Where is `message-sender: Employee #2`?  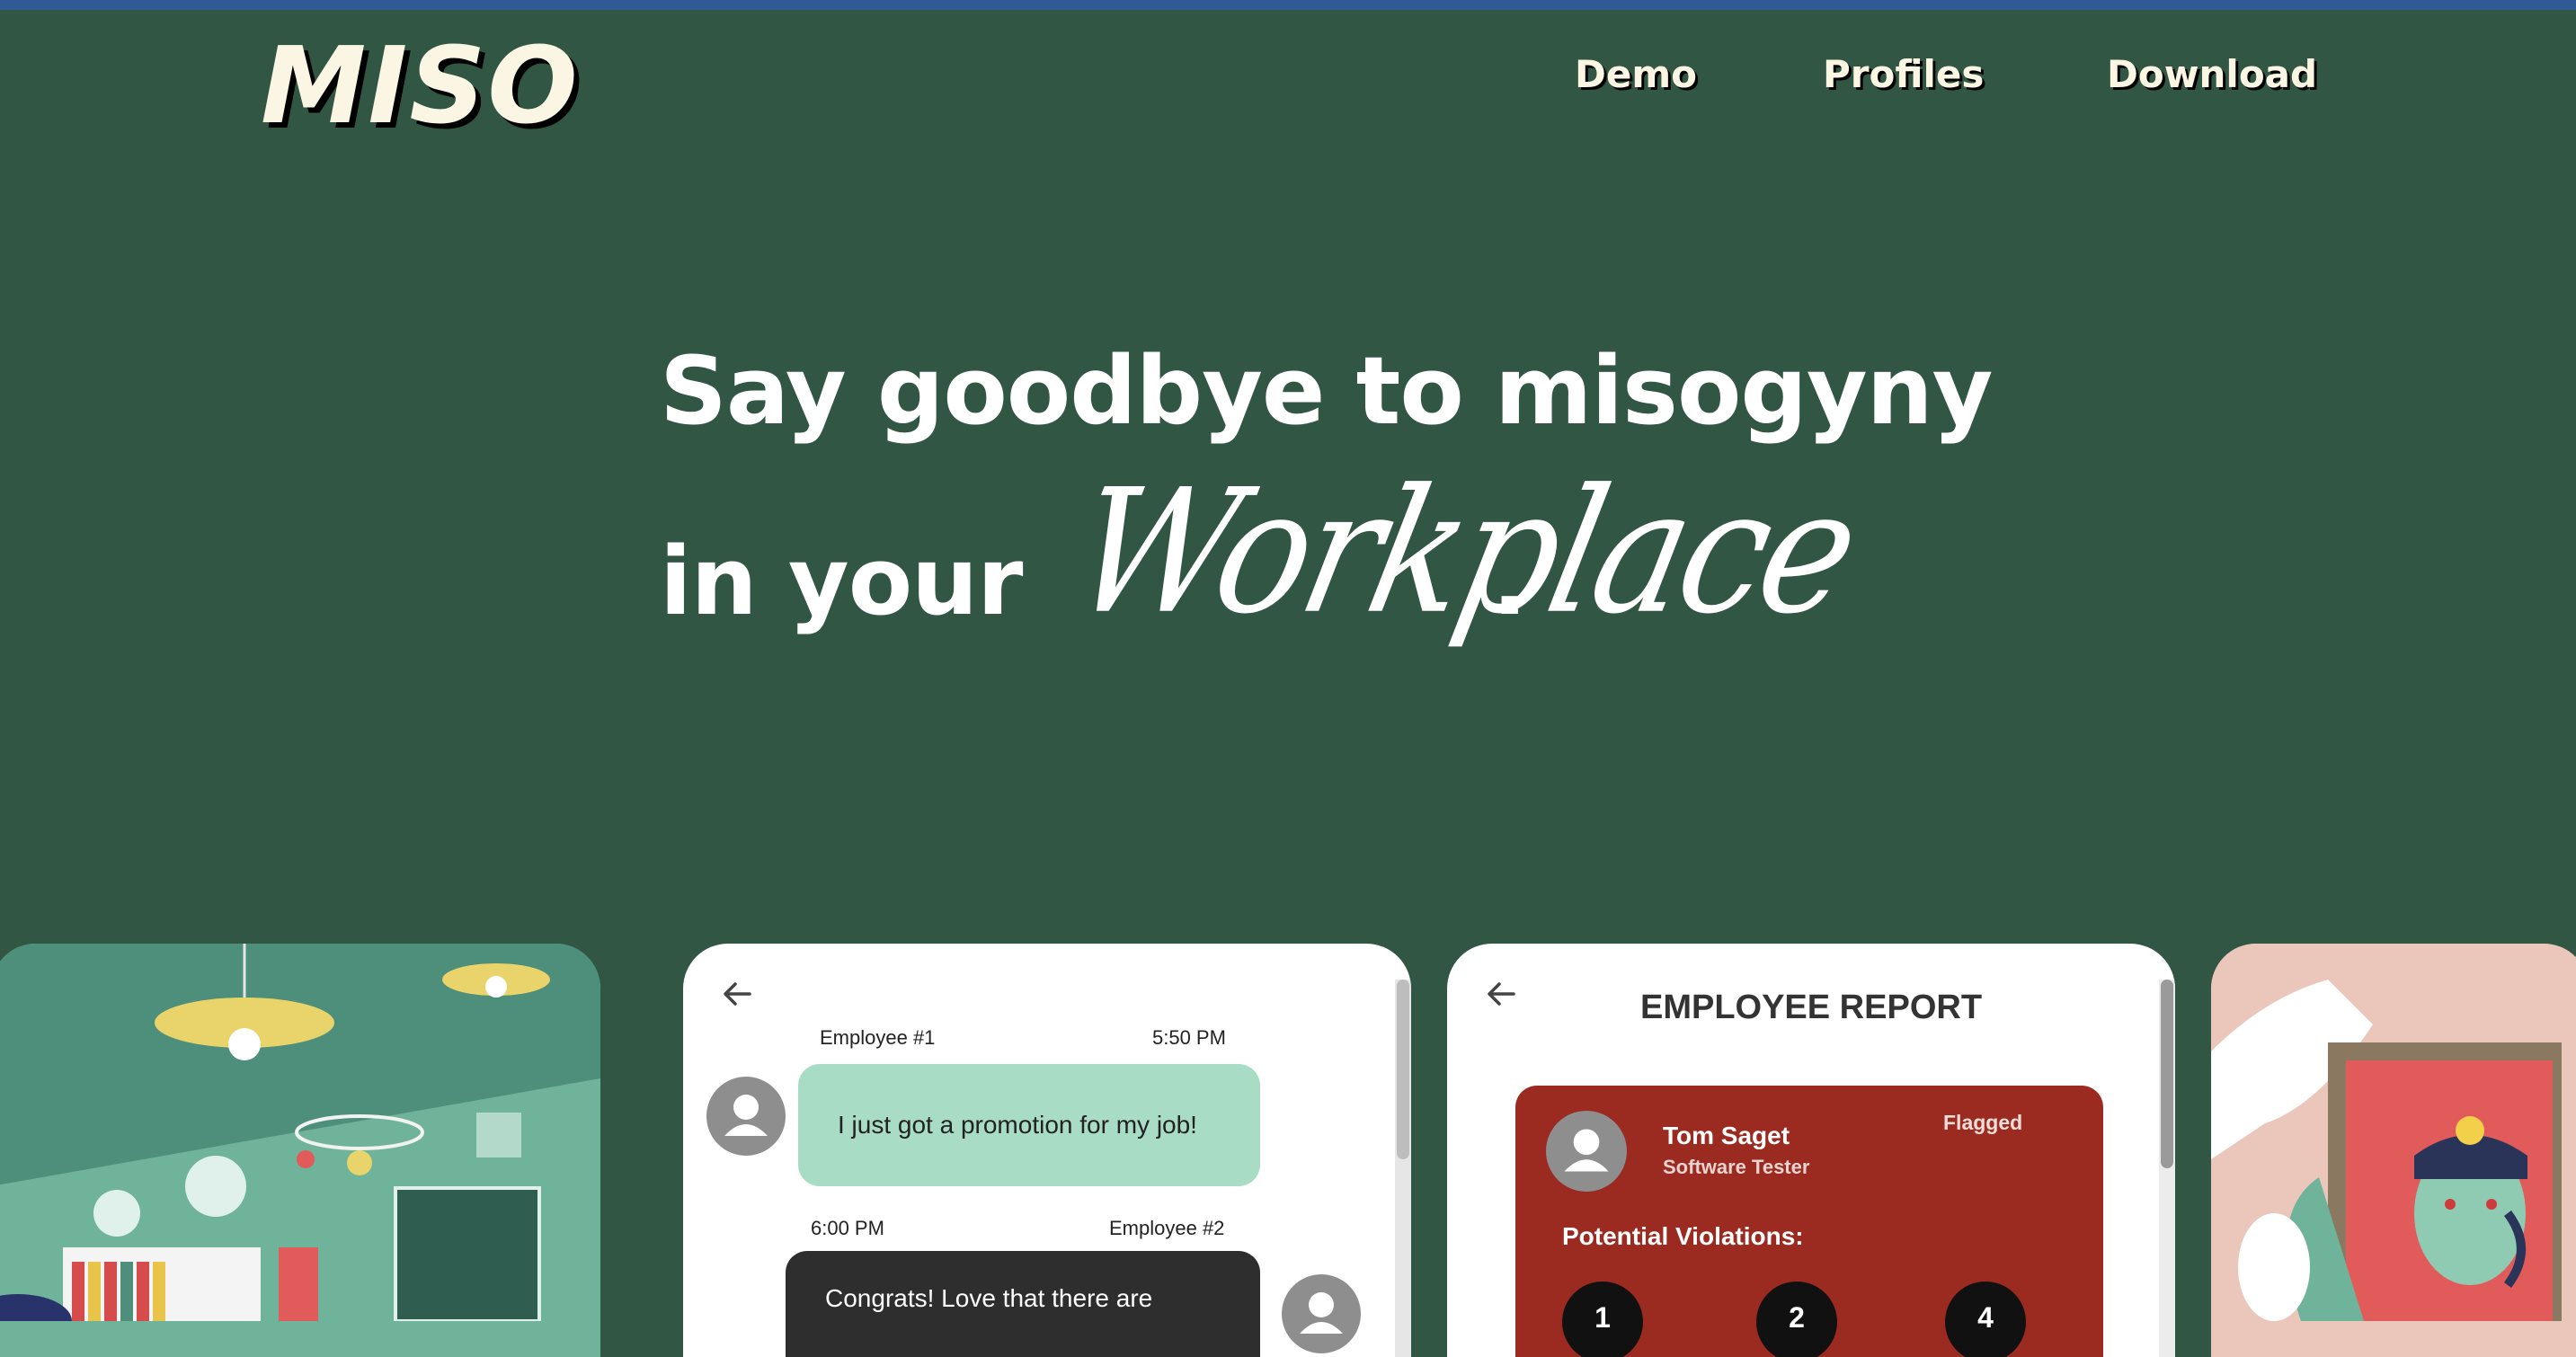
message-sender: Employee #2 is located at coordinates (1167, 1228).